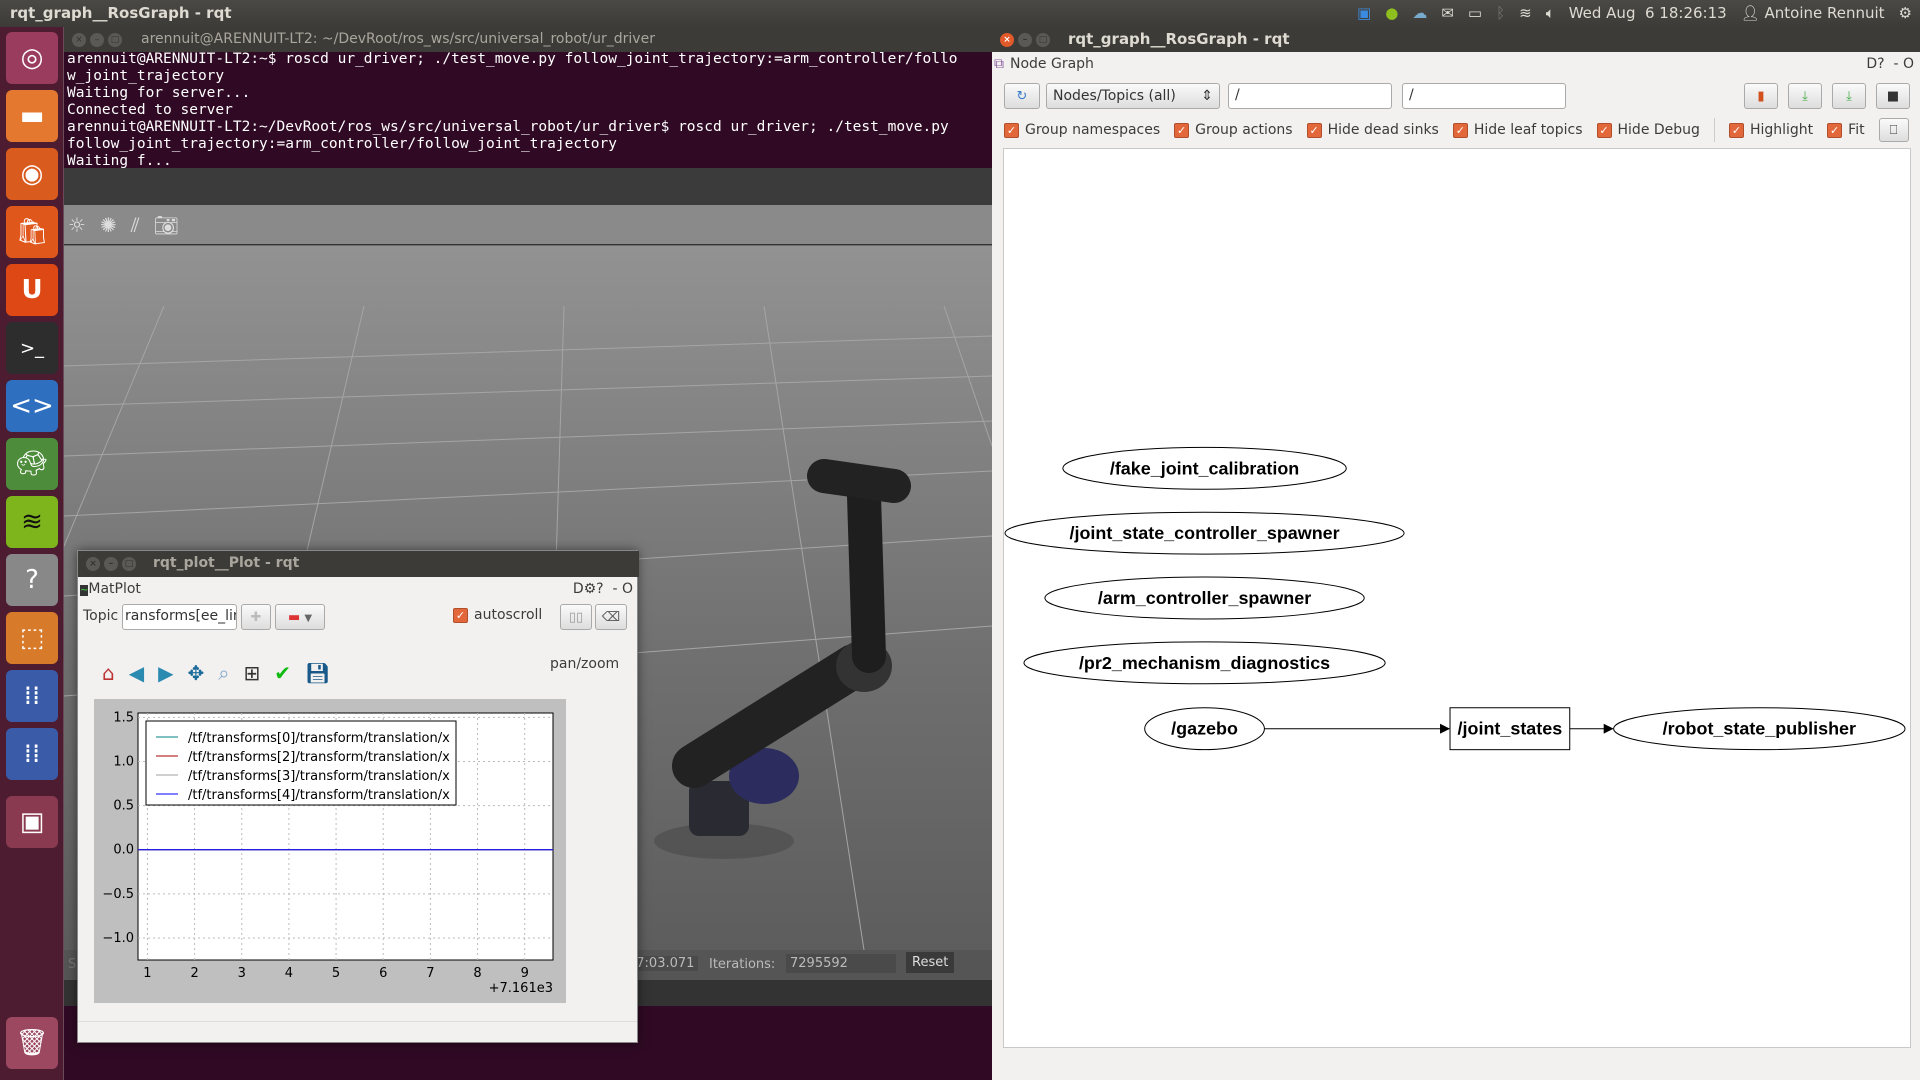  What do you see at coordinates (1204, 468) in the screenshot?
I see `graph-node: /fake_joint_calibration` at bounding box center [1204, 468].